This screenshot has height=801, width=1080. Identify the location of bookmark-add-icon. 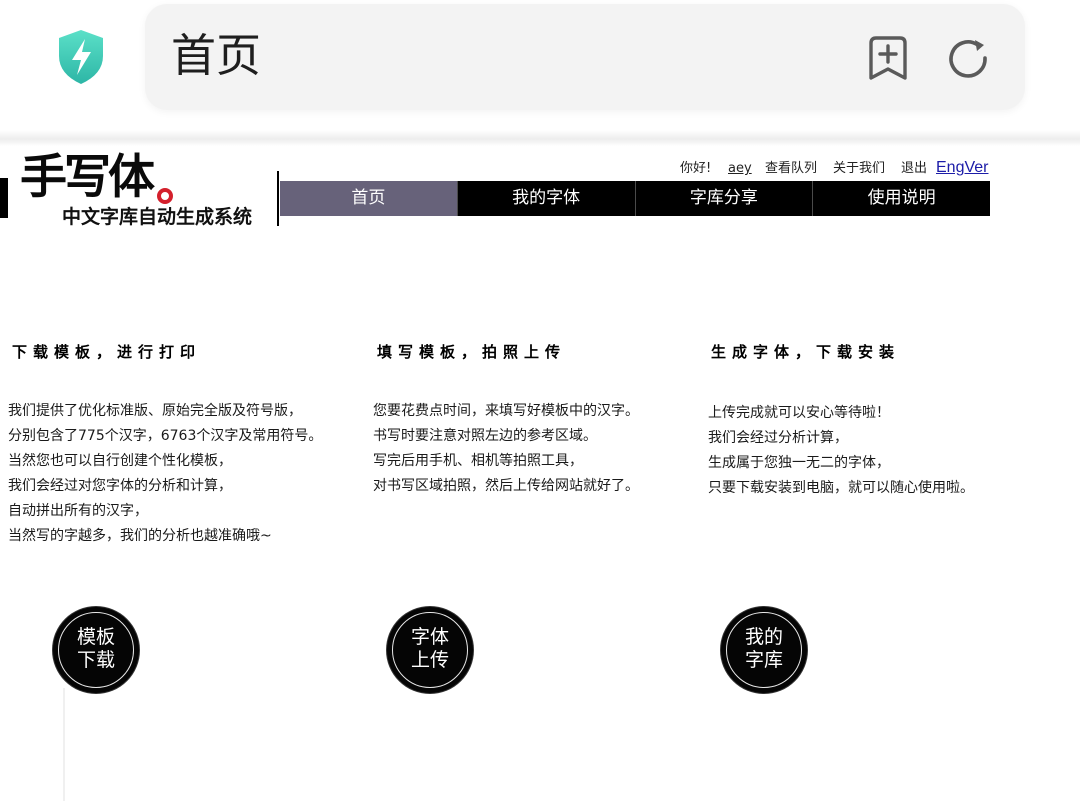
(888, 58).